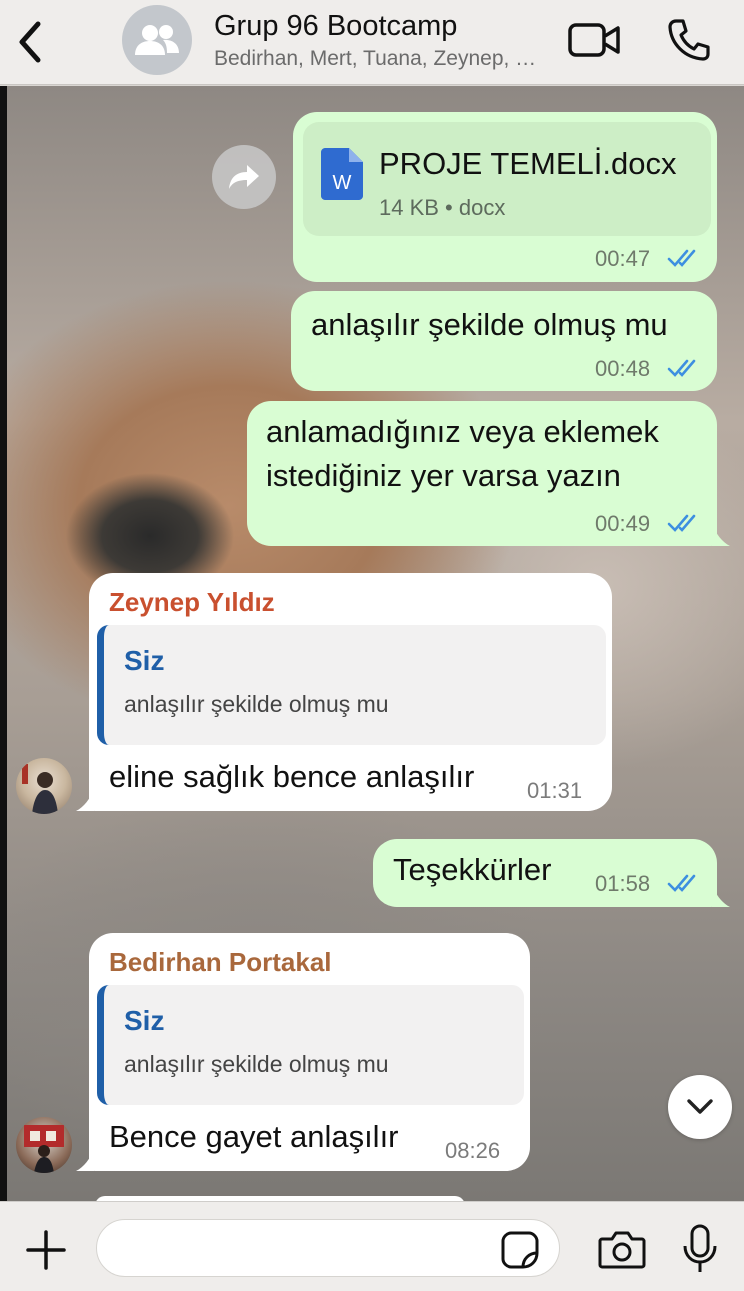 The width and height of the screenshot is (744, 1291). What do you see at coordinates (254, 1136) in the screenshot?
I see `message-text: Bence gayet anlaşılır` at bounding box center [254, 1136].